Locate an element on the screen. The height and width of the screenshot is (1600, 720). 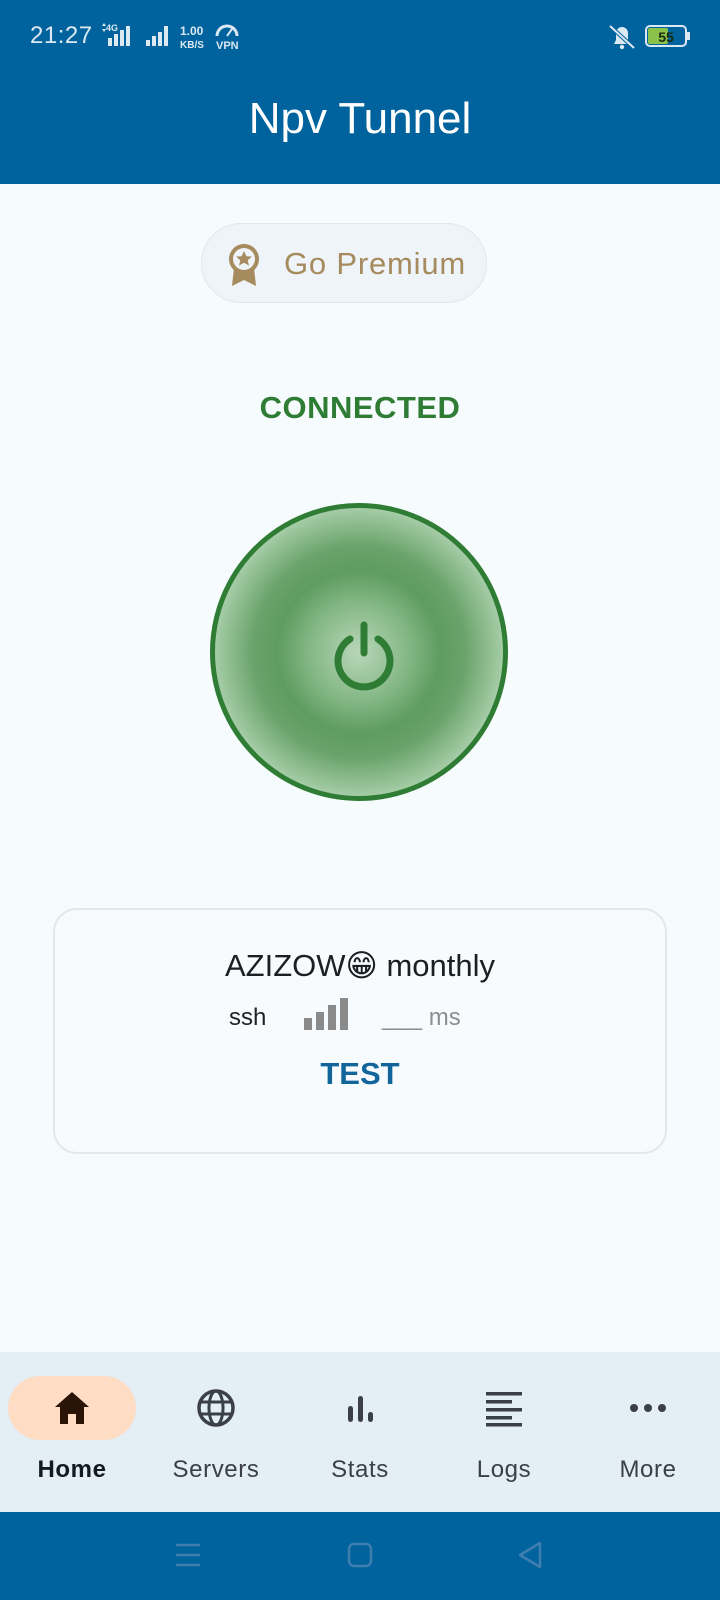
award-ribbon-icon is located at coordinates (244, 265).